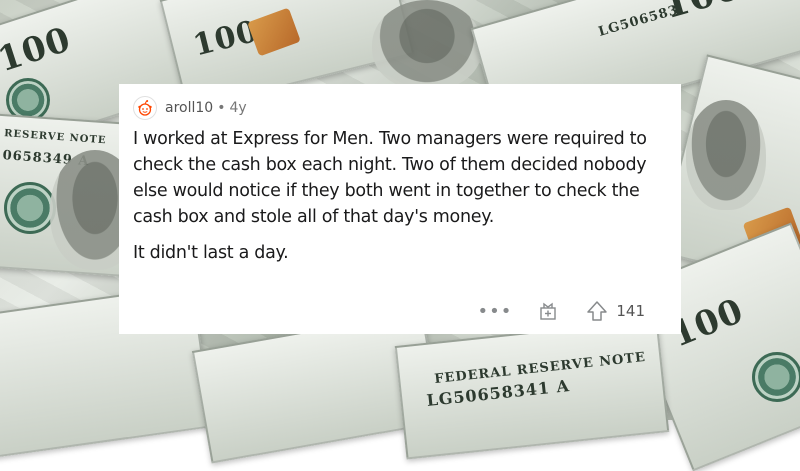 Image resolution: width=800 pixels, height=471 pixels. What do you see at coordinates (55, 137) in the screenshot?
I see `banknote-text: RESERVE NOTE` at bounding box center [55, 137].